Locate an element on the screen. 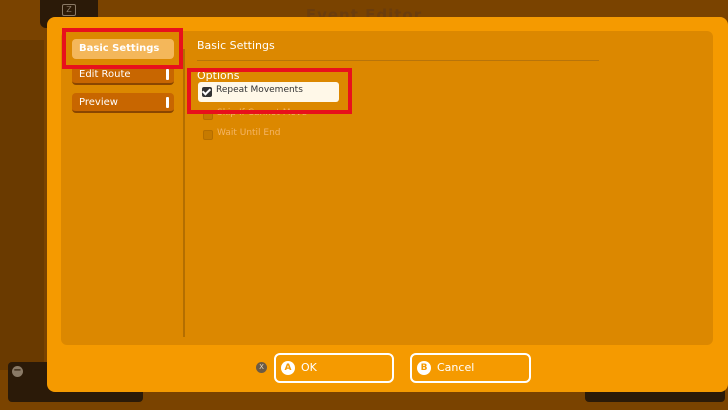  ok-button-label: OK is located at coordinates (309, 367).